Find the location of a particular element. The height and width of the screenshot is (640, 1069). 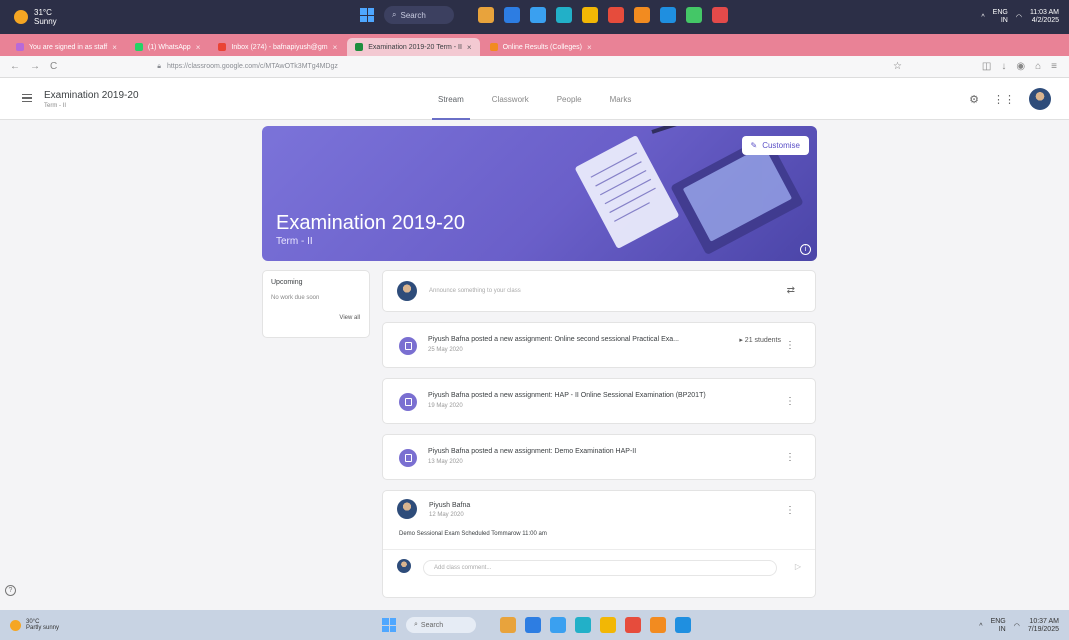

browser-tab: You are signed in as staff × is located at coordinates (66, 47).